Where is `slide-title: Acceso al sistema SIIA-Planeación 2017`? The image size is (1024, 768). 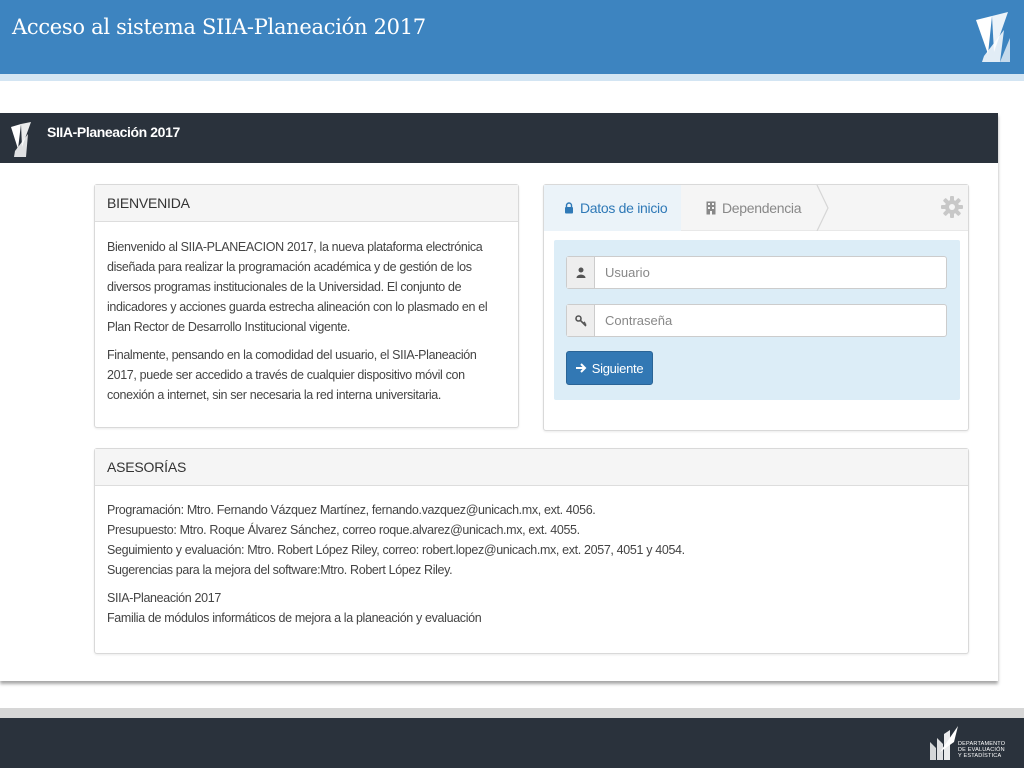 slide-title: Acceso al sistema SIIA-Planeación 2017 is located at coordinates (219, 27).